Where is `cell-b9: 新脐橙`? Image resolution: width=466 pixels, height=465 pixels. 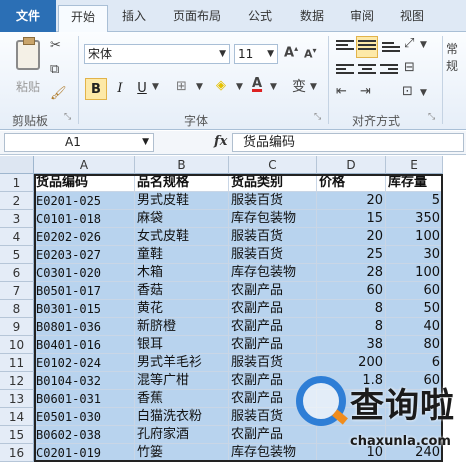
cell-b9: 新脐橙 is located at coordinates (182, 327).